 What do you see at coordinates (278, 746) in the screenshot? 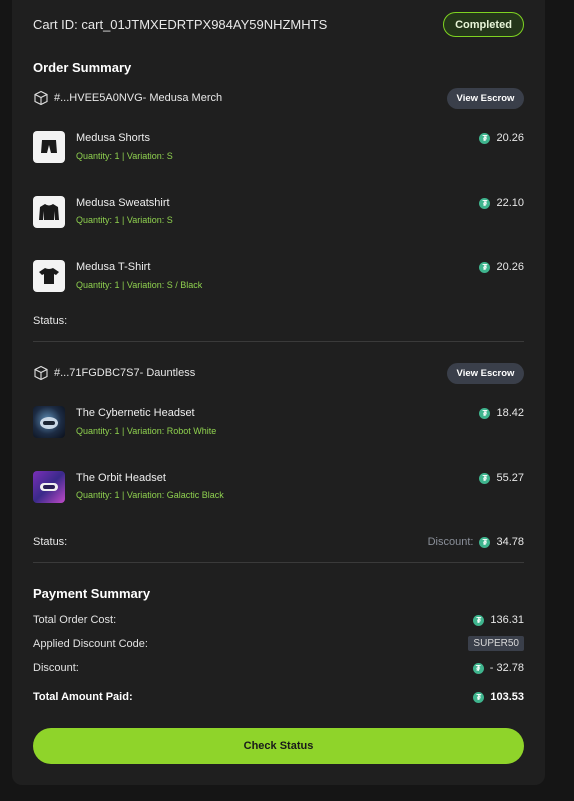
I see `check-status-button: Check Status` at bounding box center [278, 746].